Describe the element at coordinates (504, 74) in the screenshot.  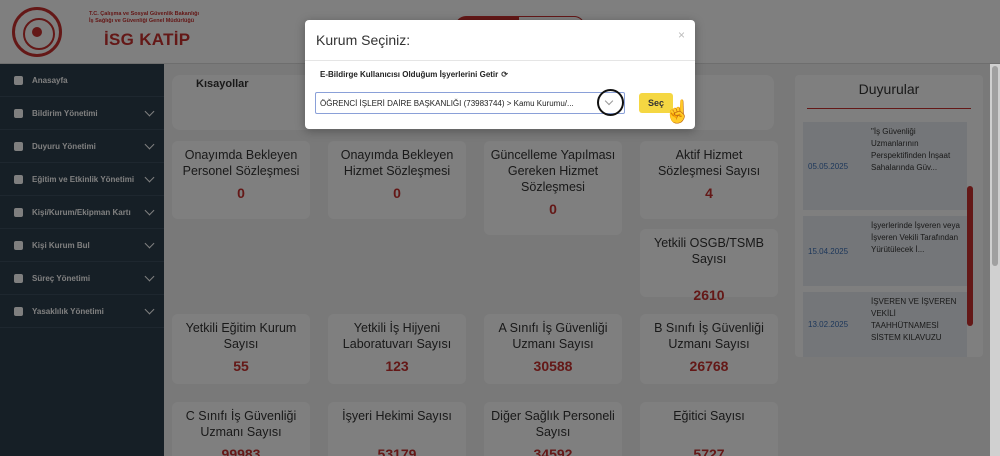
I see `refresh-icon: ⟳` at that location.